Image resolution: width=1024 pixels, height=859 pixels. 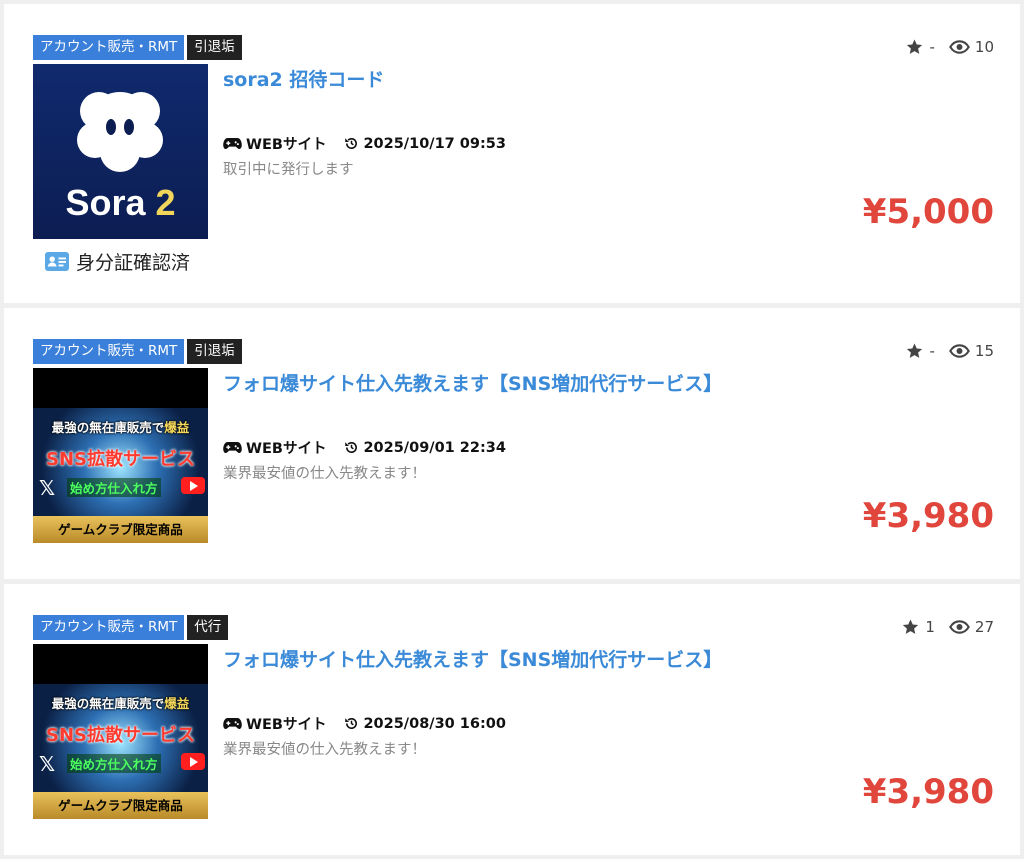 I want to click on listing-description: 取引中に発行します, so click(x=288, y=170).